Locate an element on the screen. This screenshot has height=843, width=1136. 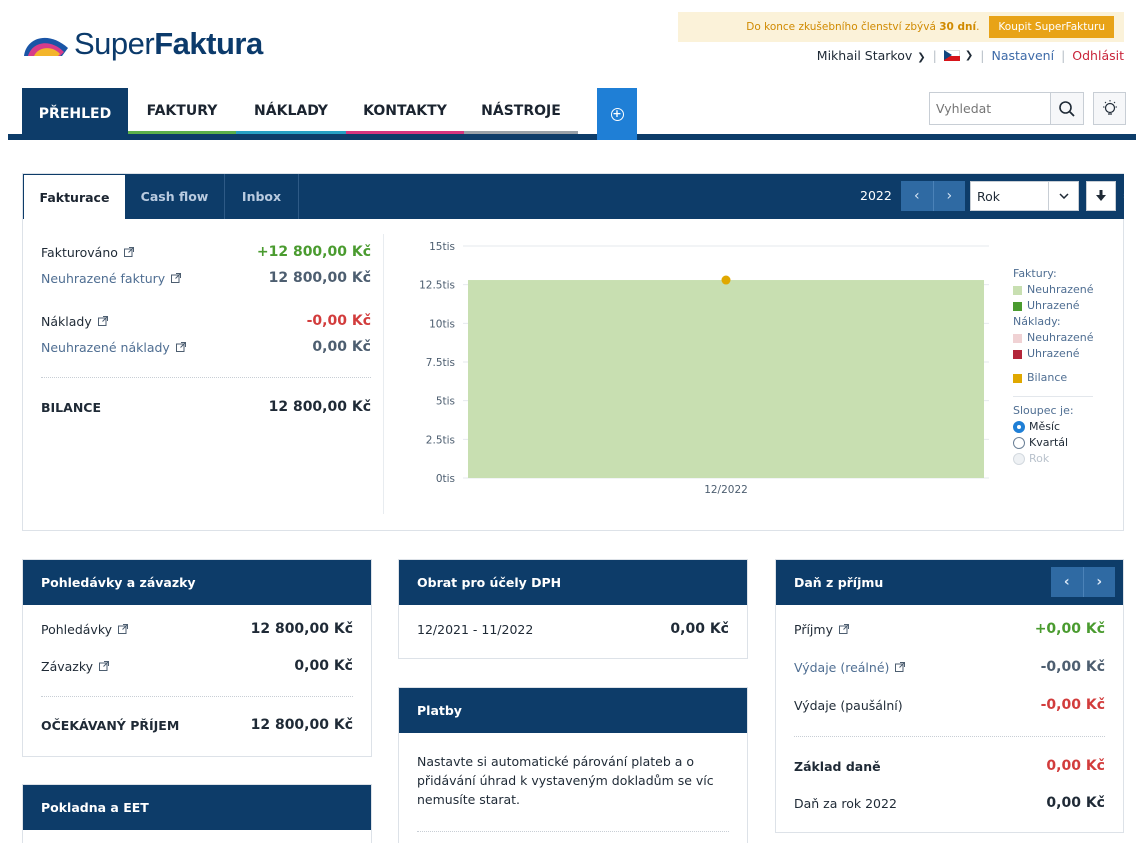
download-icon is located at coordinates (1101, 195).